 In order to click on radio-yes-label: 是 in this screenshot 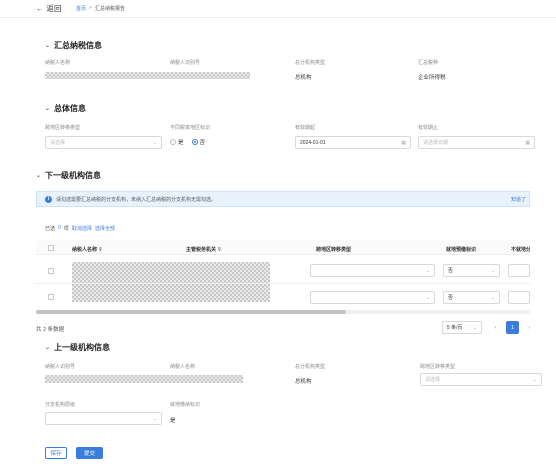, I will do `click(181, 143)`.